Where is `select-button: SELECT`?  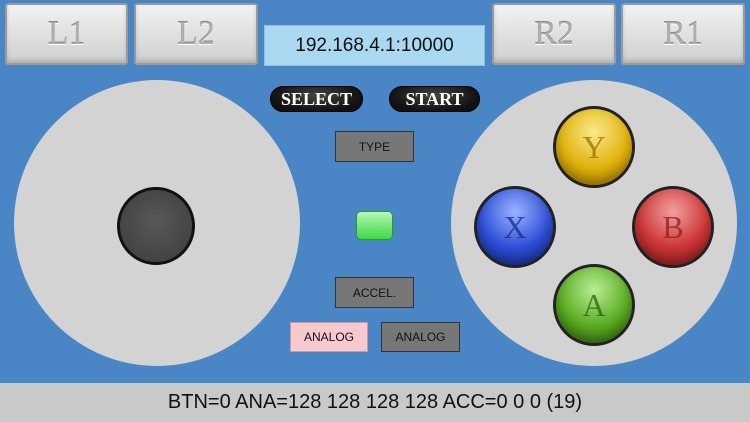
select-button: SELECT is located at coordinates (316, 99).